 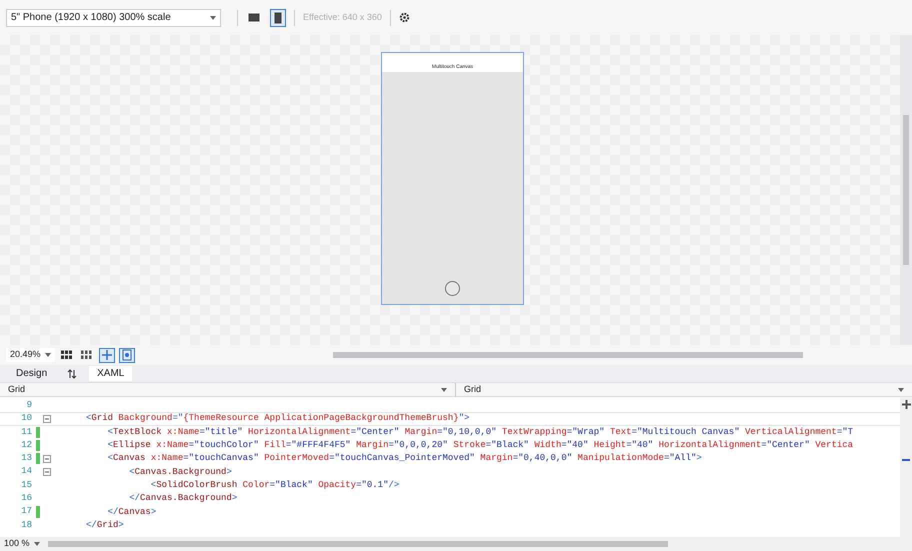 What do you see at coordinates (275, 485) in the screenshot?
I see `code-line: <SolidColorBrush Color="Black" Opacity="0.1"/>` at bounding box center [275, 485].